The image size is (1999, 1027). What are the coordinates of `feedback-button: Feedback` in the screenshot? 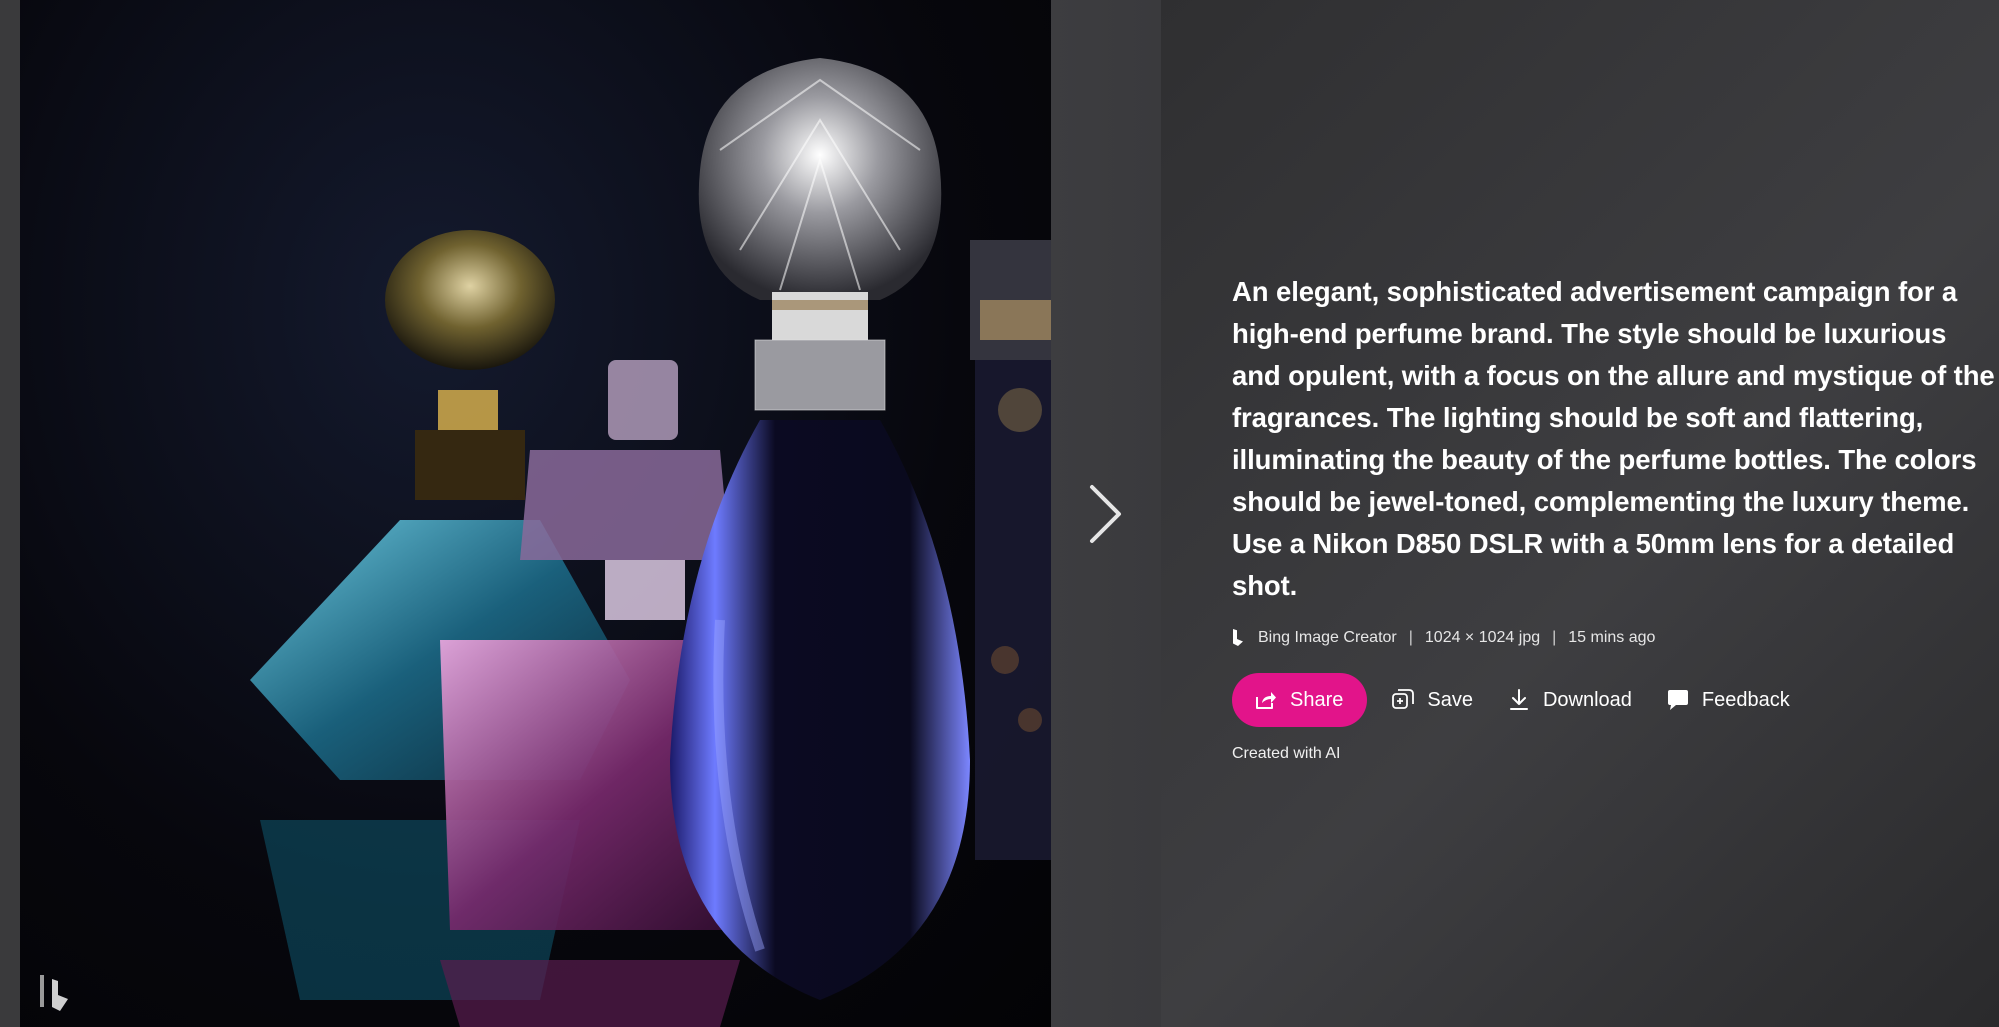 It's located at (1728, 700).